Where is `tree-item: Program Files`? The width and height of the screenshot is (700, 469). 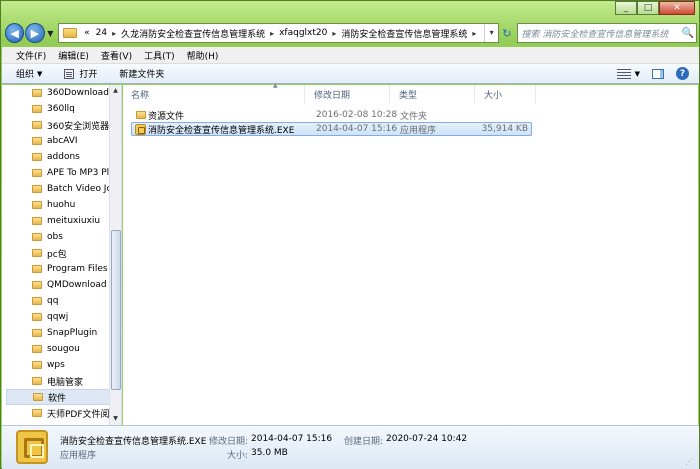 tree-item: Program Files is located at coordinates (71, 269).